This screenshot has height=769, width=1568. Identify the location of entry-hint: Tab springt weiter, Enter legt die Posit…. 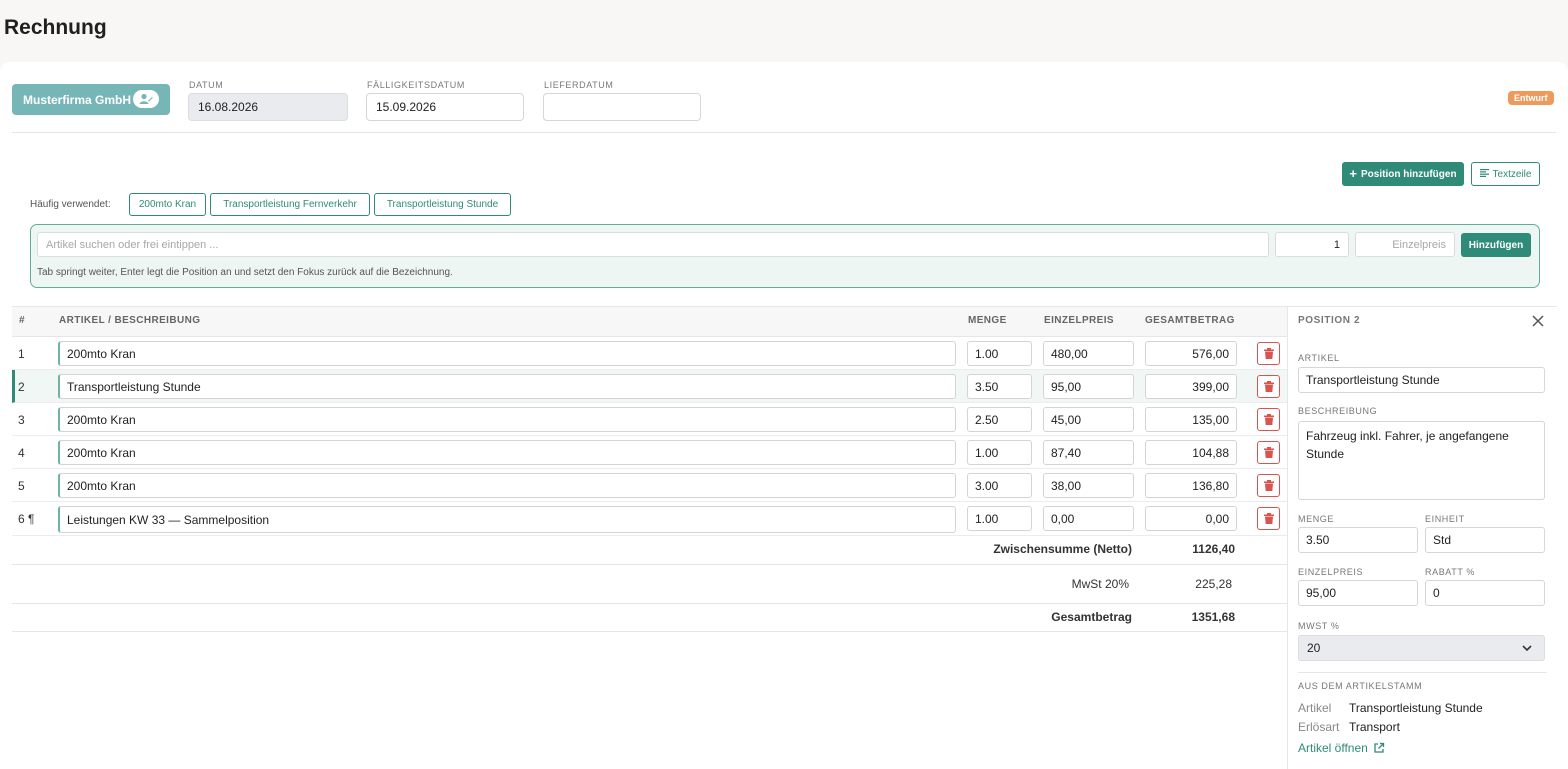
(245, 272).